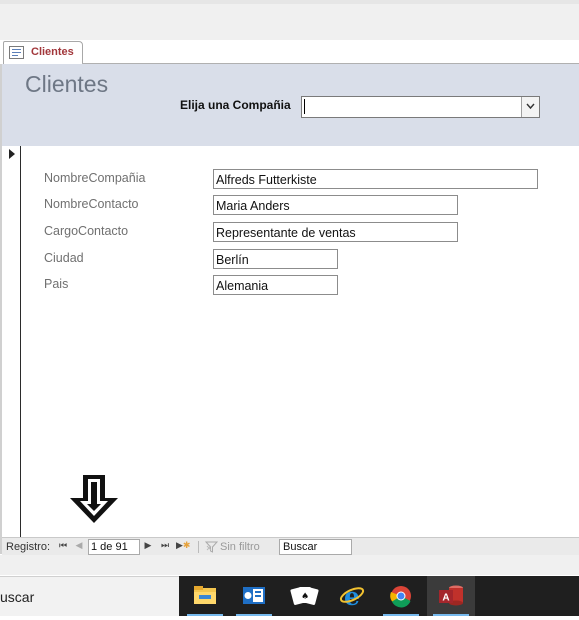 The height and width of the screenshot is (620, 579). I want to click on field-nombre-contacto: Maria Anders, so click(335, 205).